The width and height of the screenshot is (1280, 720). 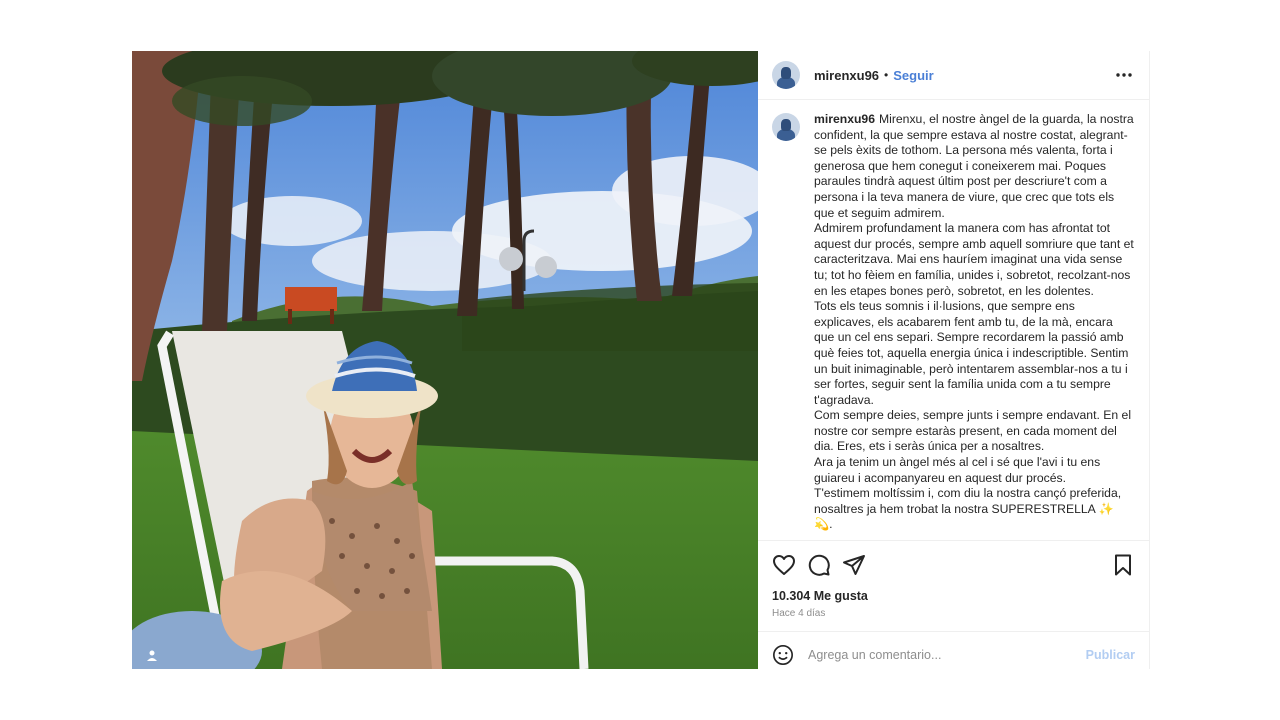 What do you see at coordinates (913, 75) in the screenshot?
I see `follow-button: Seguir` at bounding box center [913, 75].